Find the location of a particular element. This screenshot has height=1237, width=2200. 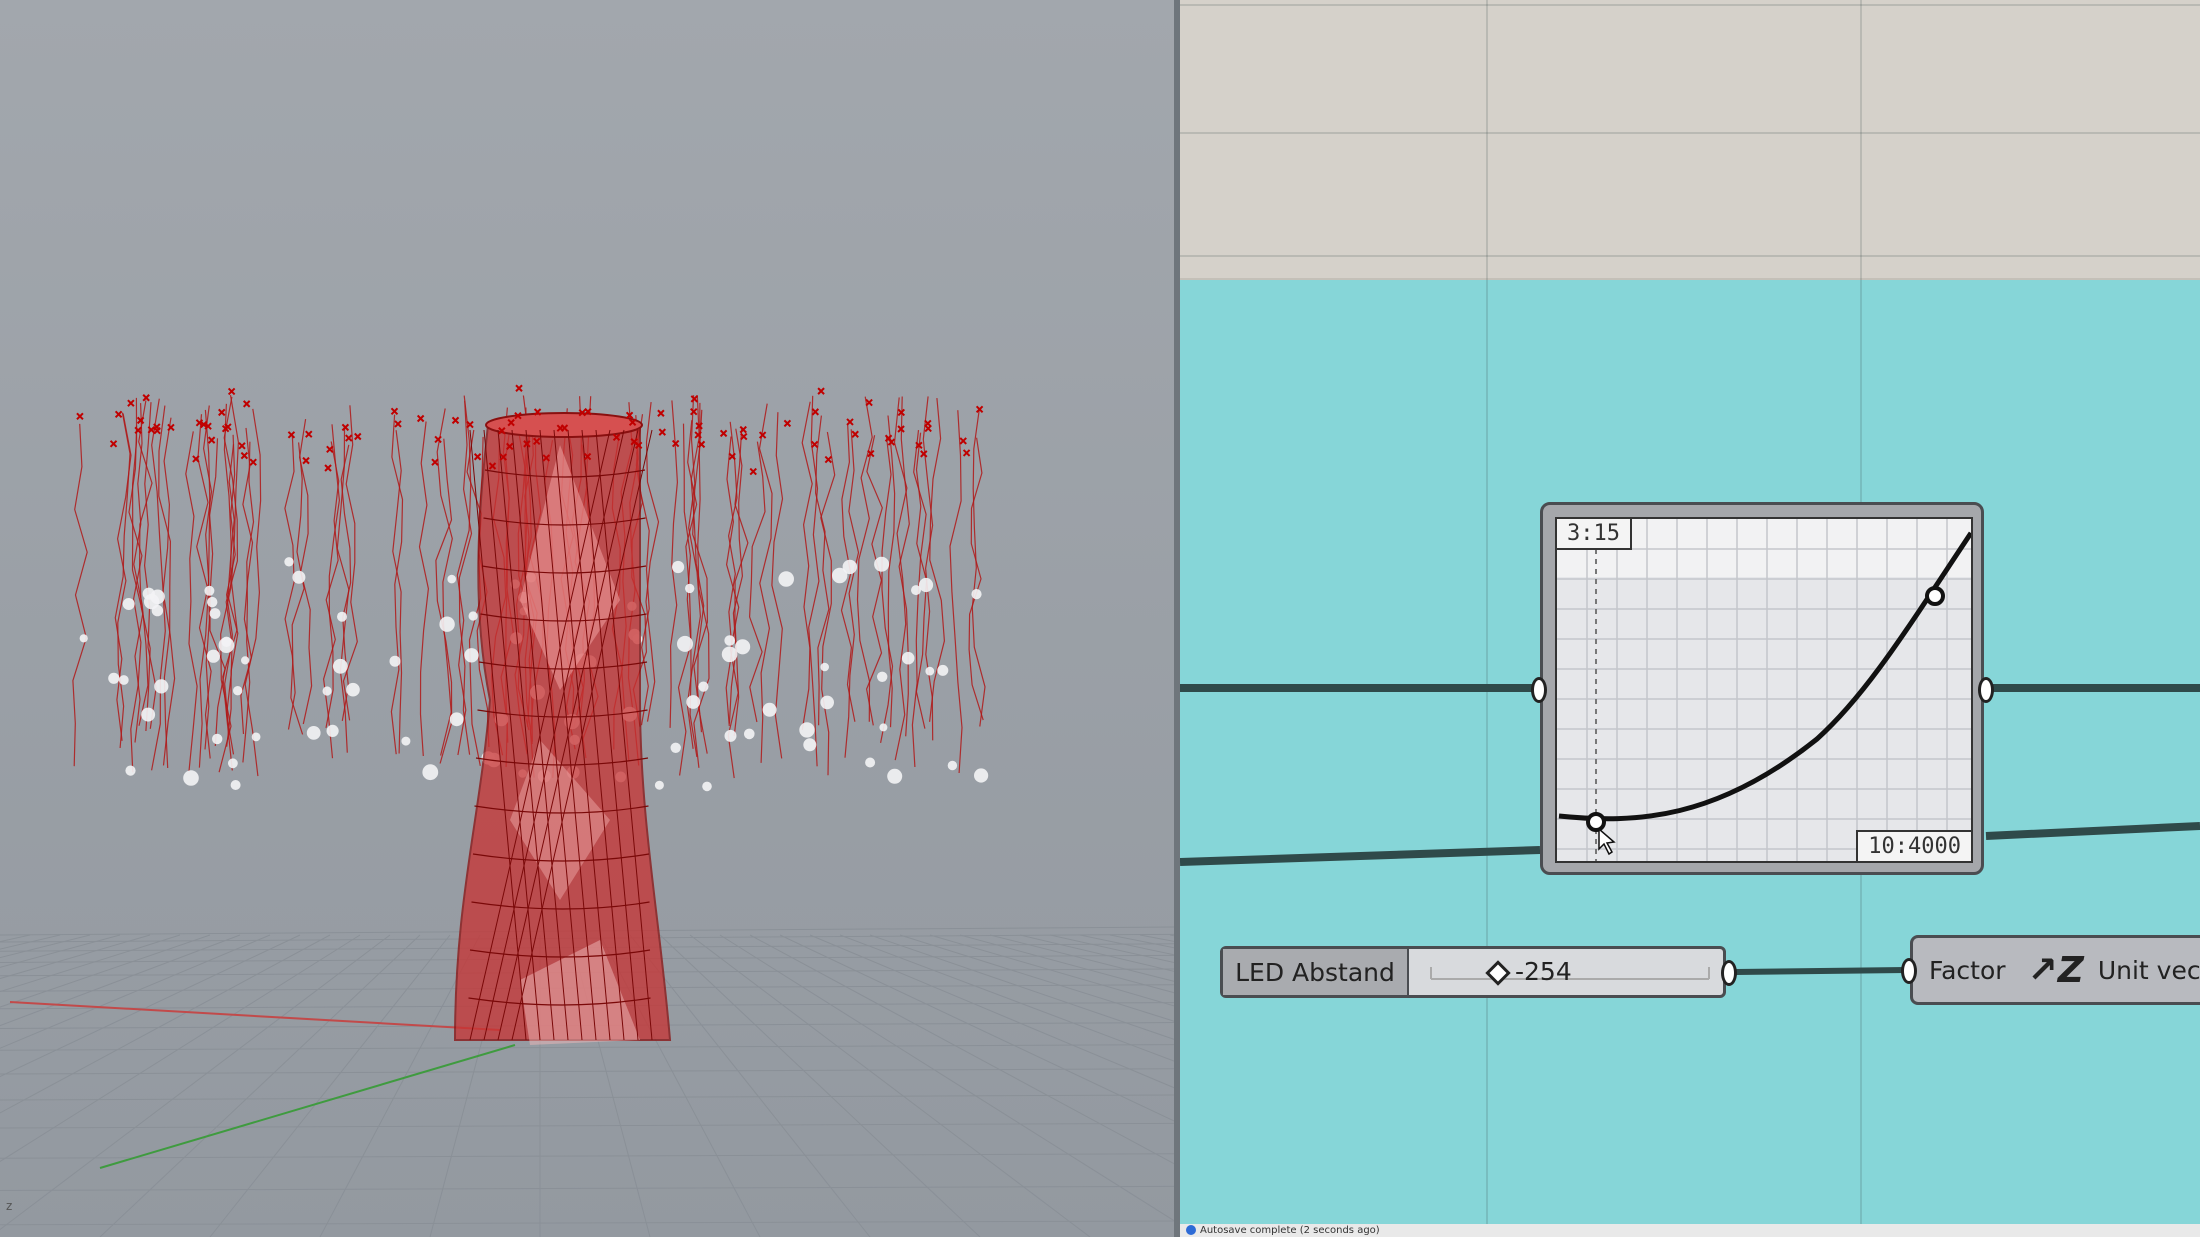

axis-indicator: z is located at coordinates (9, 1206).